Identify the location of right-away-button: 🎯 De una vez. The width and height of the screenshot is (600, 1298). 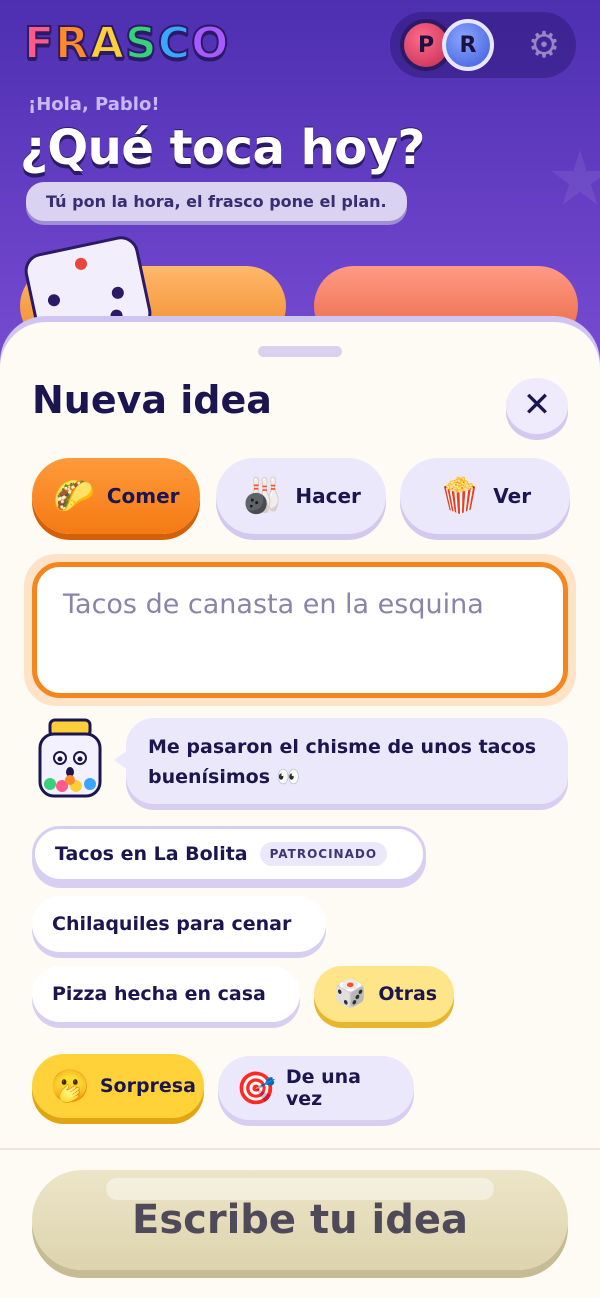
(316, 1088).